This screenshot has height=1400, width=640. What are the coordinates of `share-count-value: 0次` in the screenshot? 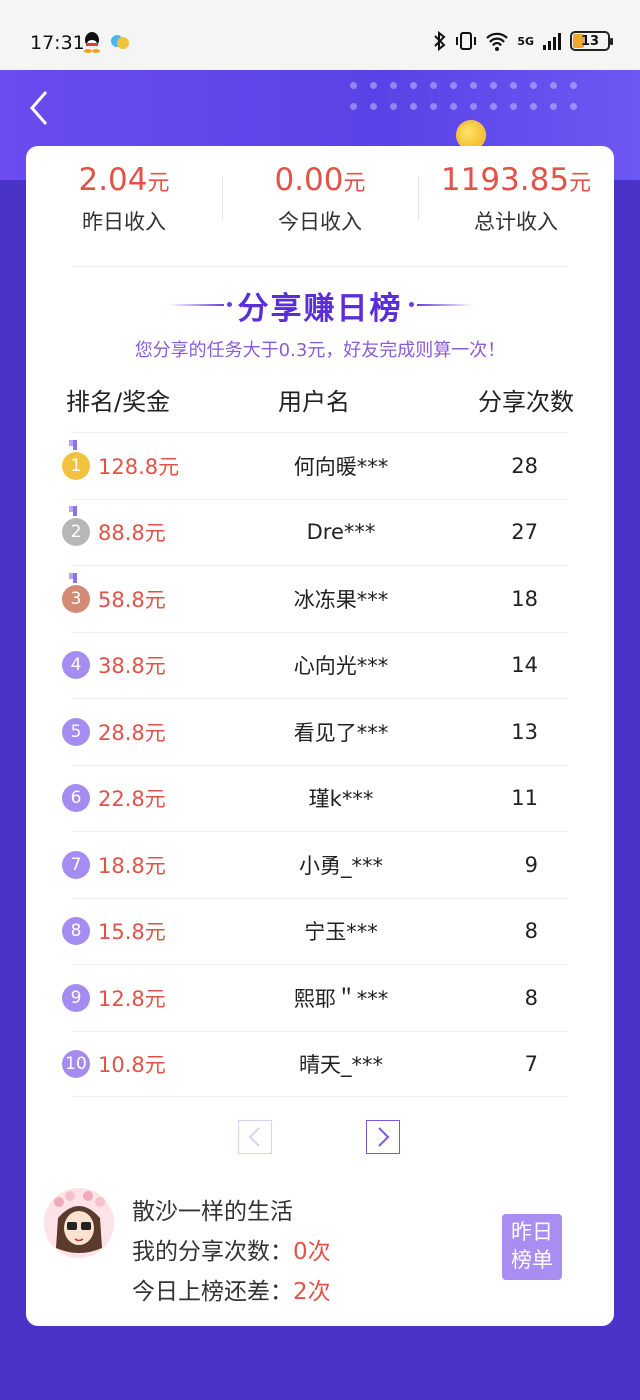 It's located at (312, 1252).